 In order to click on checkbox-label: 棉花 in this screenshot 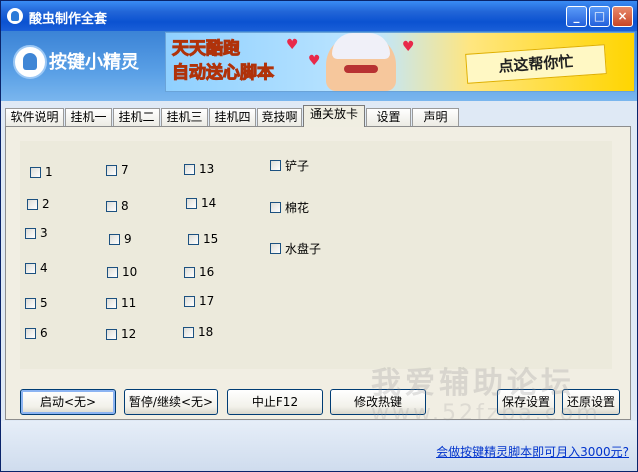, I will do `click(297, 208)`.